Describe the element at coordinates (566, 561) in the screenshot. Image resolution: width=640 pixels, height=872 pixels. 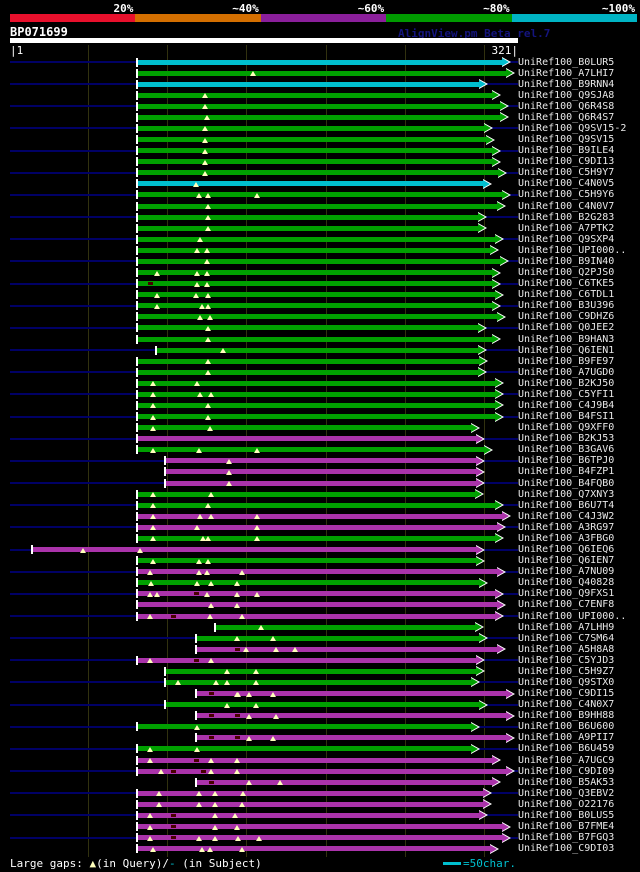
I see `subject-id-label: UniRef100_Q6IEN7` at that location.